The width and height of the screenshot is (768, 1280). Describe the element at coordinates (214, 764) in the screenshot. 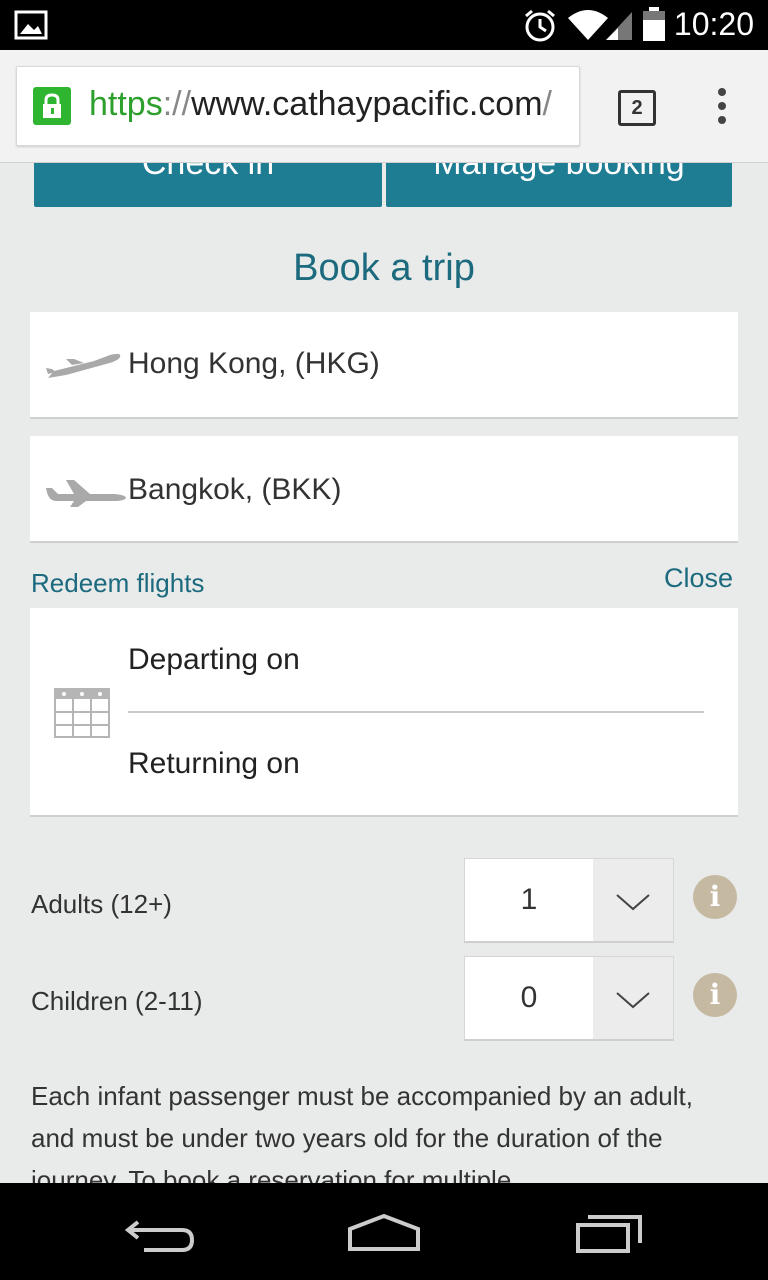

I see `returning-on-field: Returning on` at that location.